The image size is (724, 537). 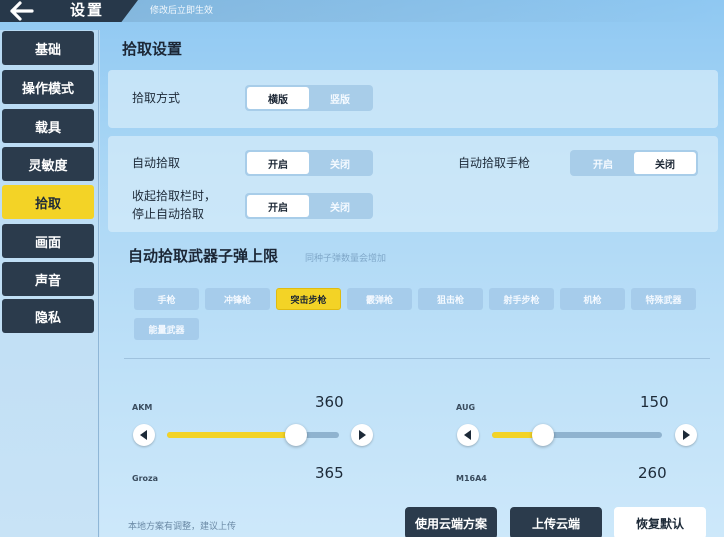 I want to click on auto-pickup-toggle: 开启 关闭, so click(x=309, y=163).